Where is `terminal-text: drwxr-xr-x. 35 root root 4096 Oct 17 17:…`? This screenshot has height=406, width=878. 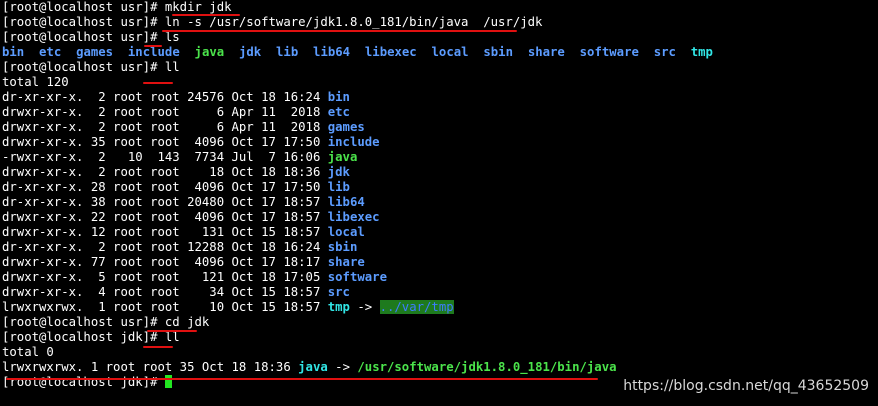
terminal-text: drwxr-xr-x. 35 root root 4096 Oct 17 17:… is located at coordinates (165, 142).